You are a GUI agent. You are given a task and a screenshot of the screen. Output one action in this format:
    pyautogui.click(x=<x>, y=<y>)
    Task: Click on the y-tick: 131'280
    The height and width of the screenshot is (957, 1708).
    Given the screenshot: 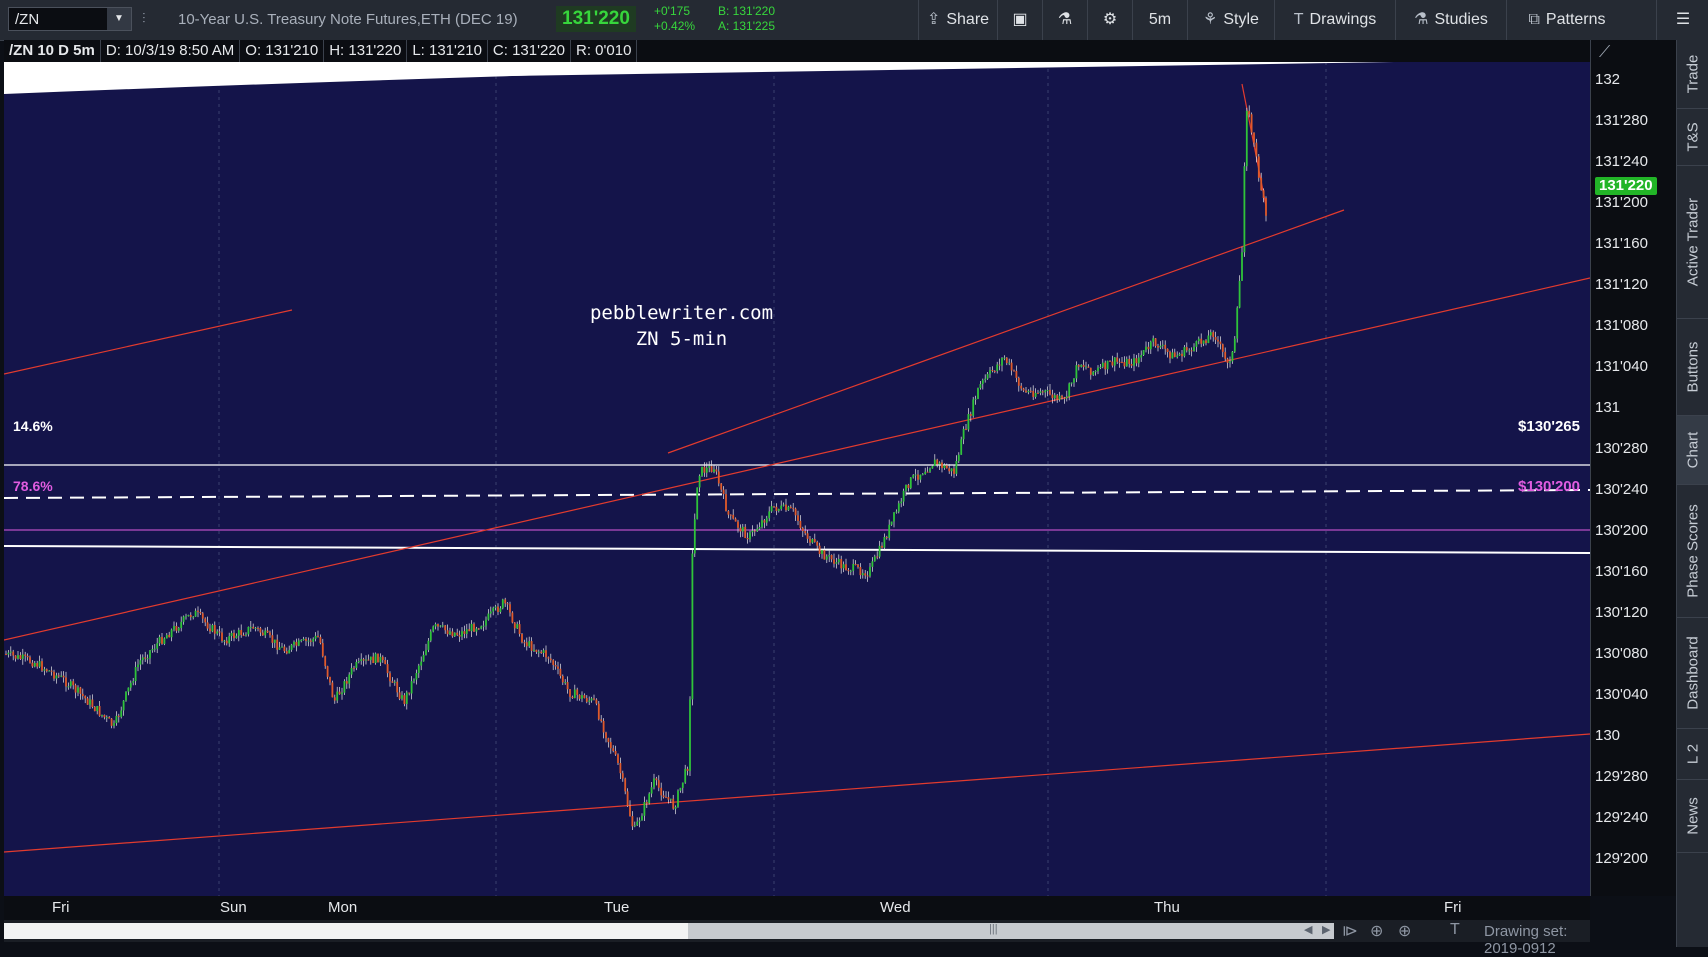 What is the action you would take?
    pyautogui.click(x=1621, y=120)
    